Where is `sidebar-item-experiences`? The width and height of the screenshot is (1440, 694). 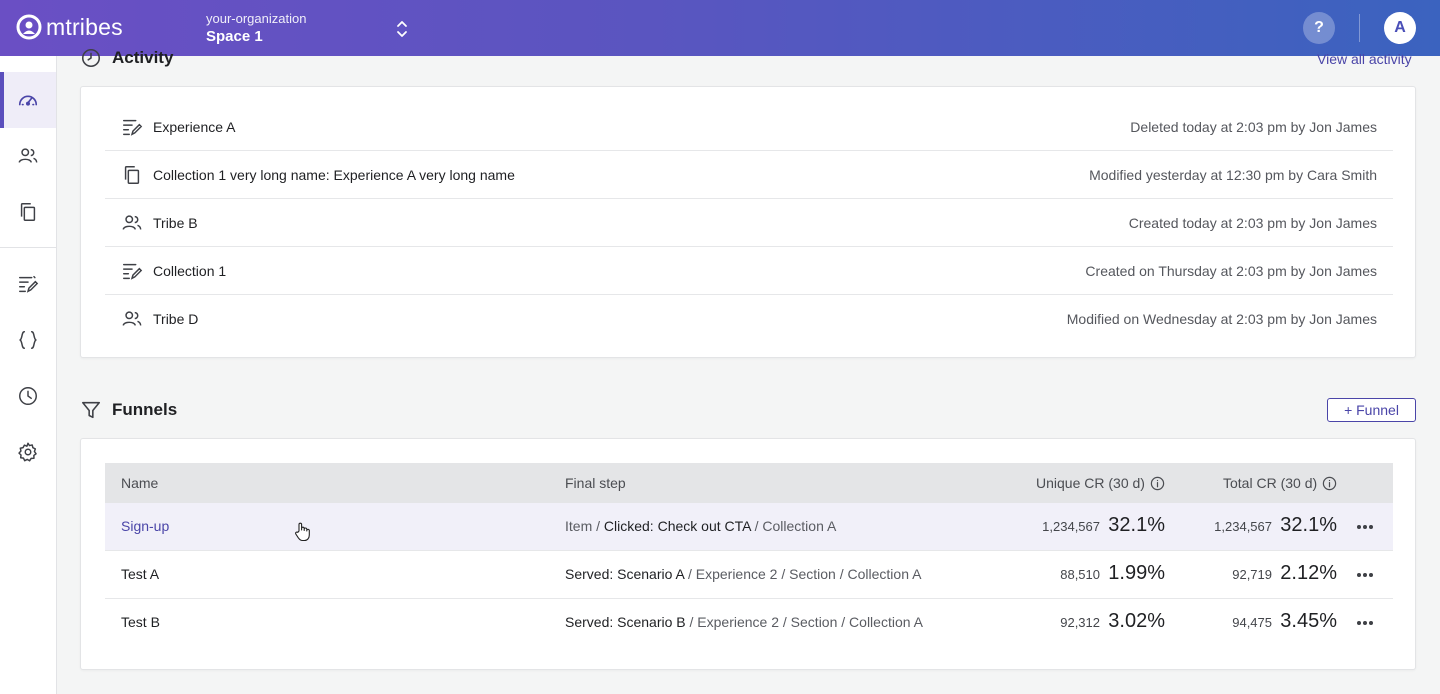 sidebar-item-experiences is located at coordinates (28, 284).